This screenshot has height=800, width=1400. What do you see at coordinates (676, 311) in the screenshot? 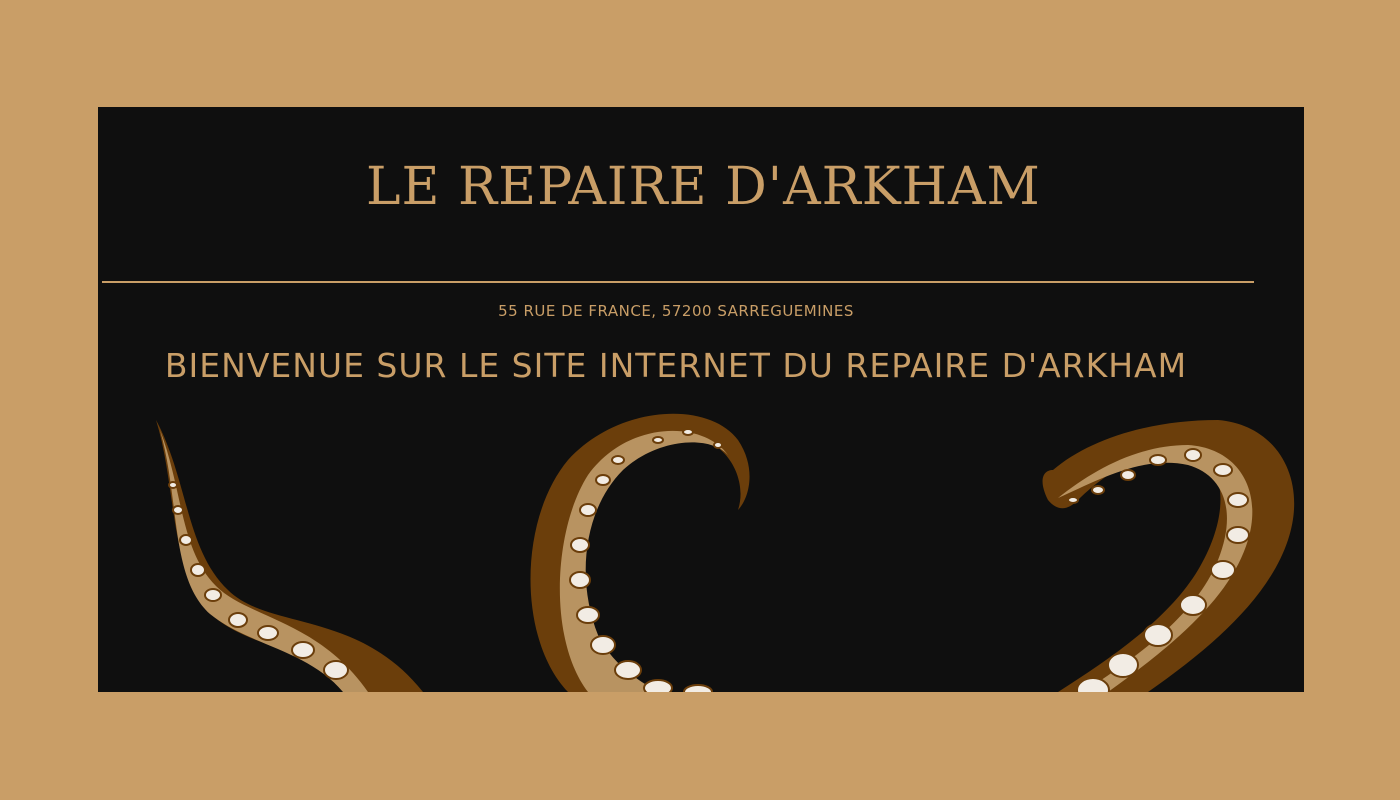
I see `address-text: 55 rue de France, 57200 Sarreguemines` at bounding box center [676, 311].